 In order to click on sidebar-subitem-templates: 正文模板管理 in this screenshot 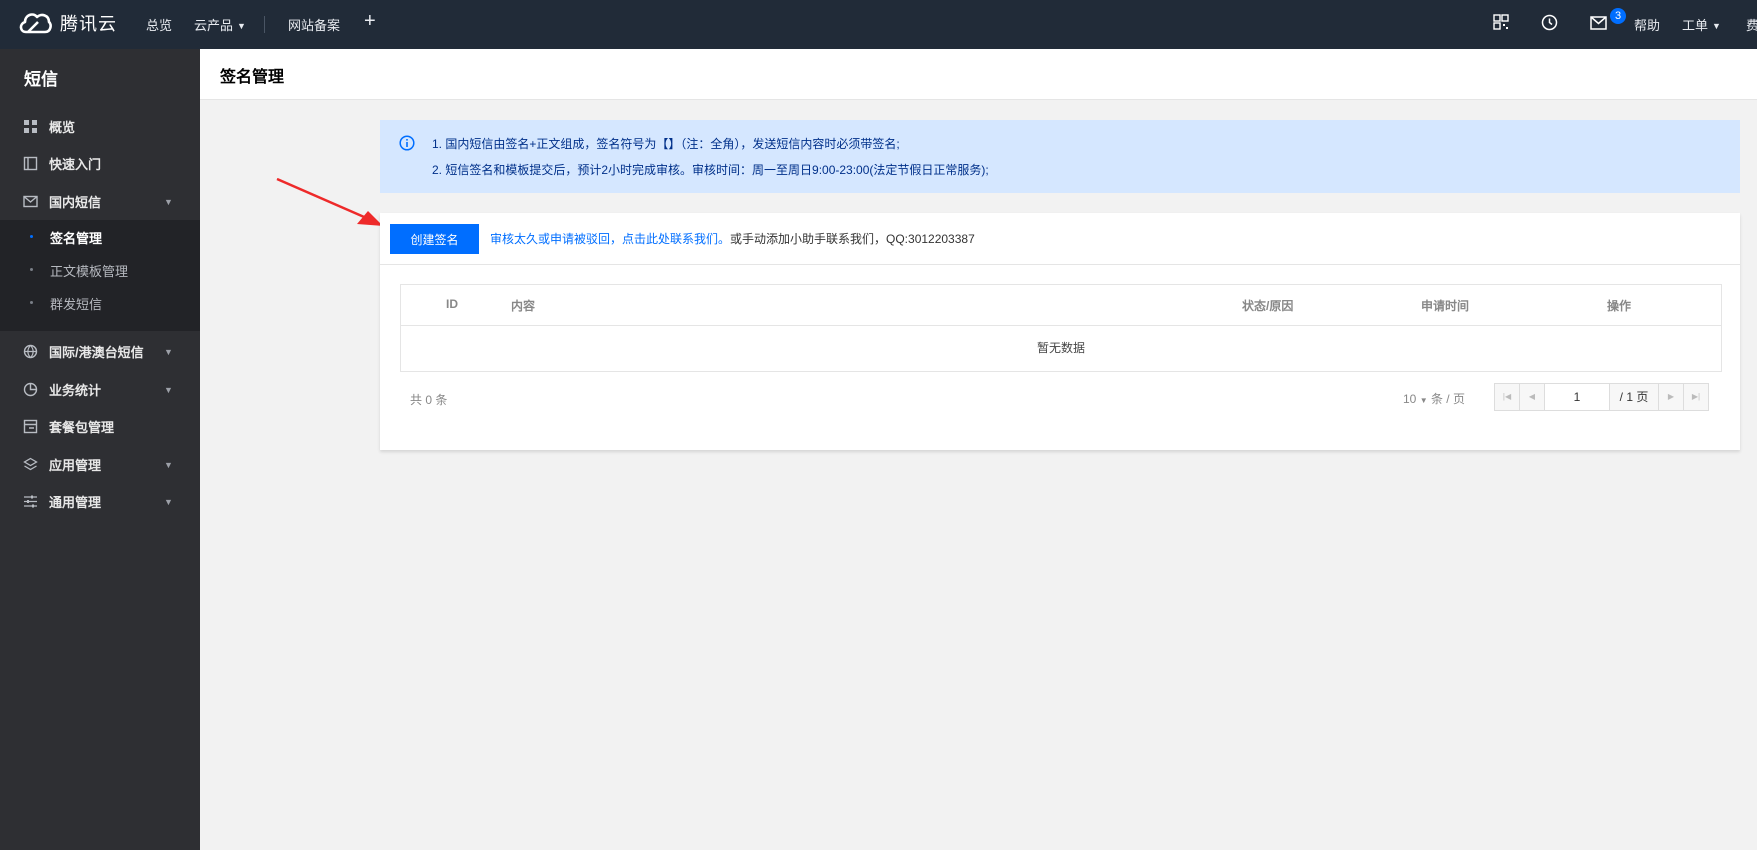, I will do `click(100, 269)`.